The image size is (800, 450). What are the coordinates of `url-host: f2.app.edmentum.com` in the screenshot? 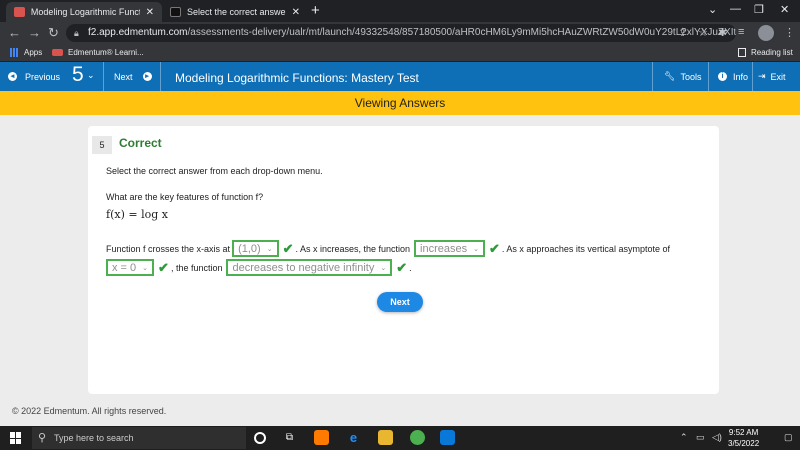 It's located at (138, 32).